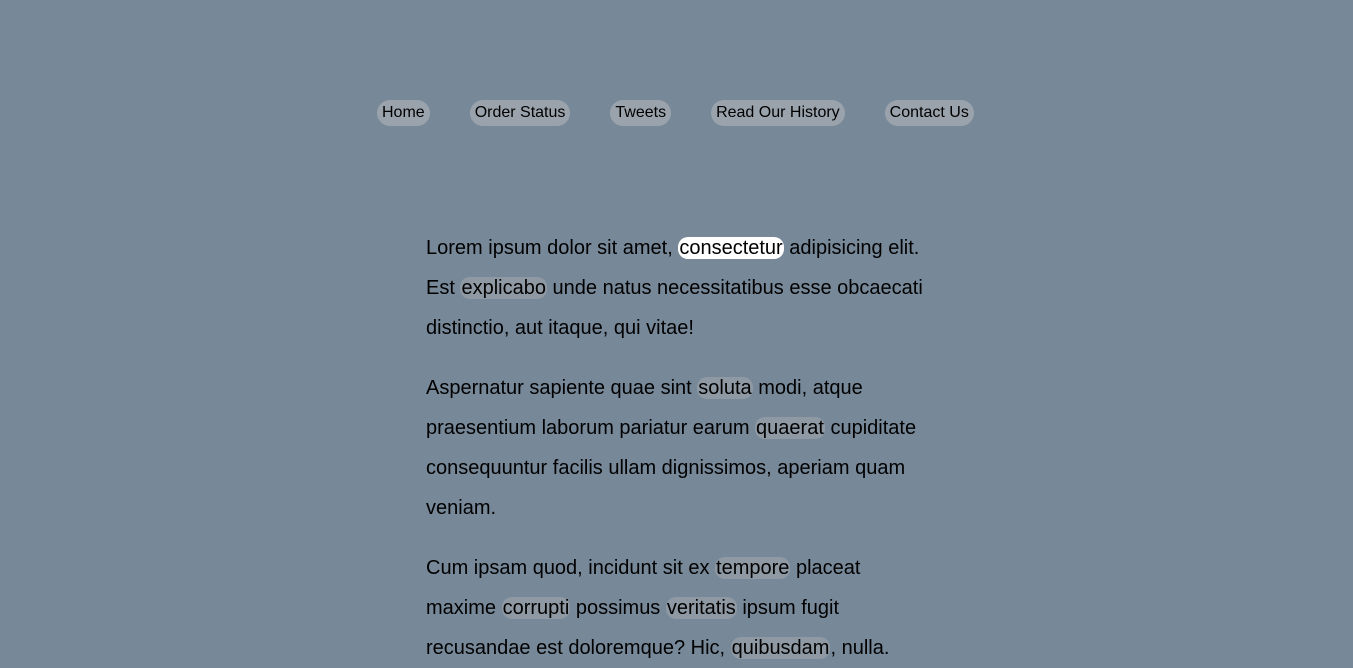 This screenshot has height=668, width=1353. I want to click on nav-link-order-status: Order Status, so click(520, 113).